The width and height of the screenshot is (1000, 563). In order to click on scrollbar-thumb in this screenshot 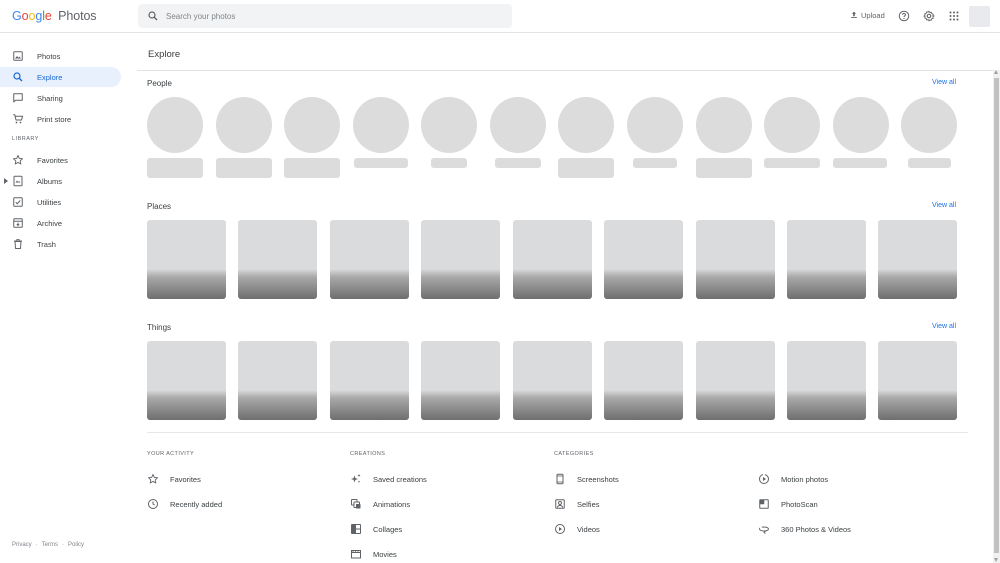, I will do `click(996, 315)`.